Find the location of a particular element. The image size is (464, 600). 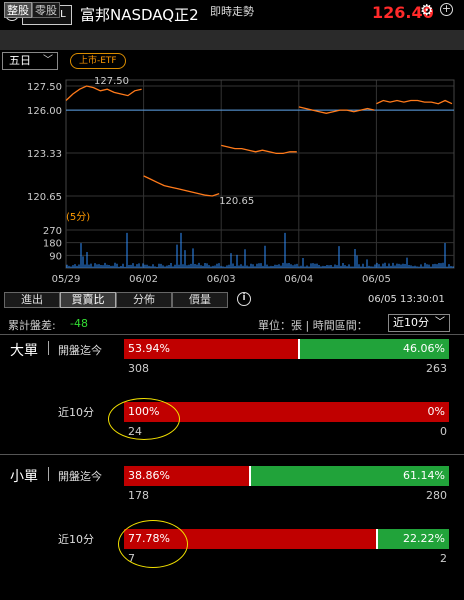

add-circle-icon: + is located at coordinates (446, 9).